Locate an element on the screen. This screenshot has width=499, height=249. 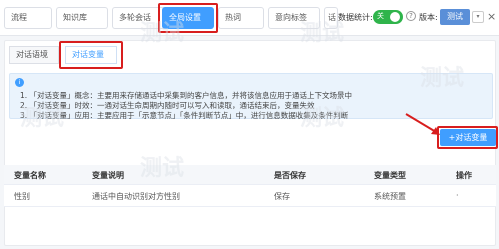
highlight-box-global-settings is located at coordinates (188, 18).